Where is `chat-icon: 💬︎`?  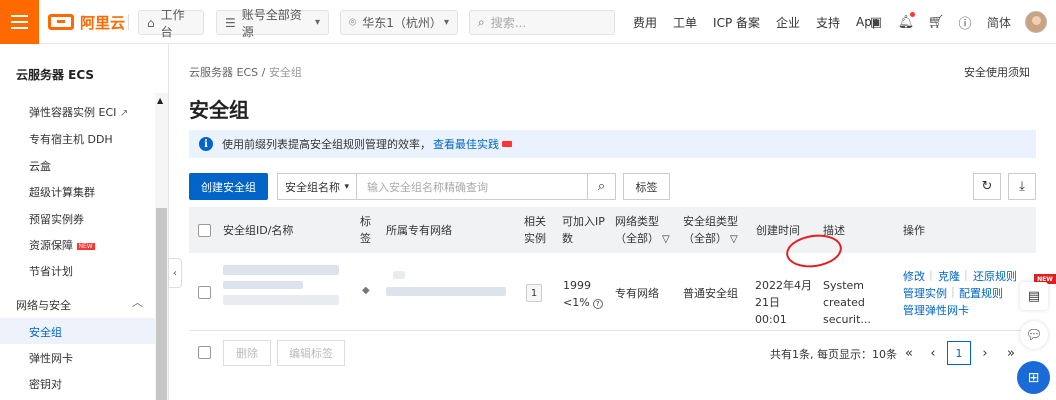 chat-icon: 💬︎ is located at coordinates (1034, 335).